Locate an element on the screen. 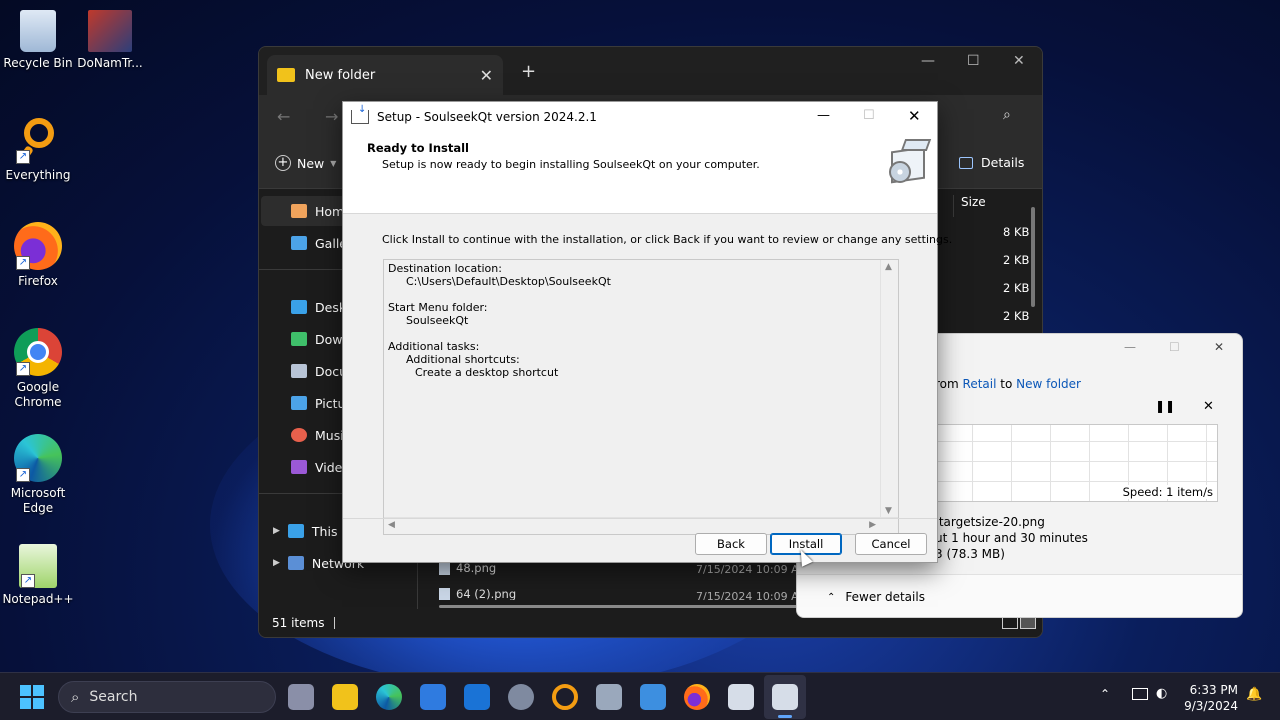 This screenshot has height=720, width=1280. start-button is located at coordinates (32, 697).